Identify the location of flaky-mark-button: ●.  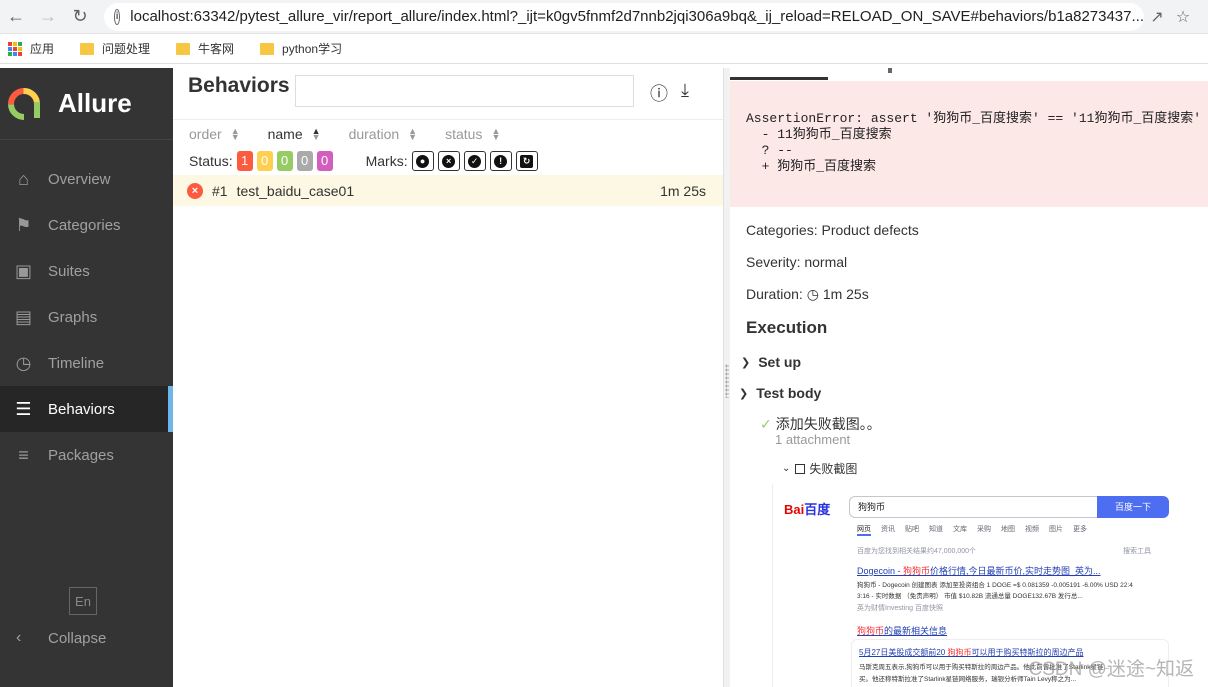
(422, 161).